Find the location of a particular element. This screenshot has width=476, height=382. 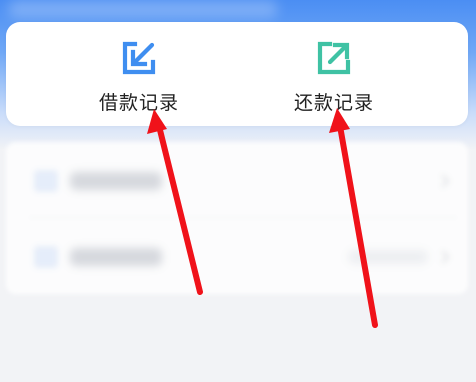

borrow-record-button: 借款记录 is located at coordinates (121, 74).